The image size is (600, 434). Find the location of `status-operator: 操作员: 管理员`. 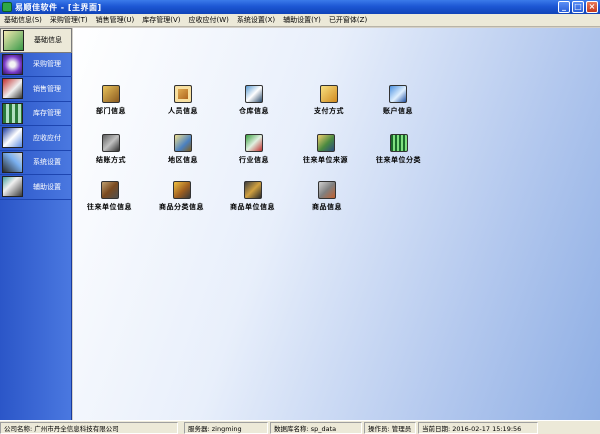

status-operator: 操作员: 管理员 is located at coordinates (390, 427).